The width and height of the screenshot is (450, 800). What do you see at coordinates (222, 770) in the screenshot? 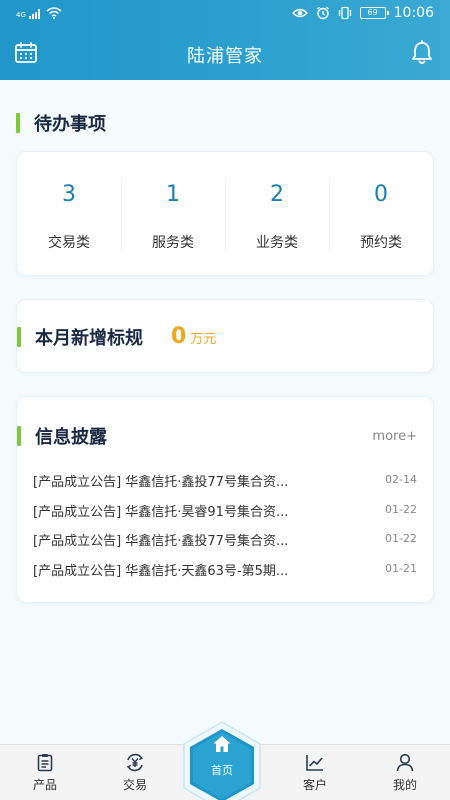
I see `tab-label: 首页` at bounding box center [222, 770].